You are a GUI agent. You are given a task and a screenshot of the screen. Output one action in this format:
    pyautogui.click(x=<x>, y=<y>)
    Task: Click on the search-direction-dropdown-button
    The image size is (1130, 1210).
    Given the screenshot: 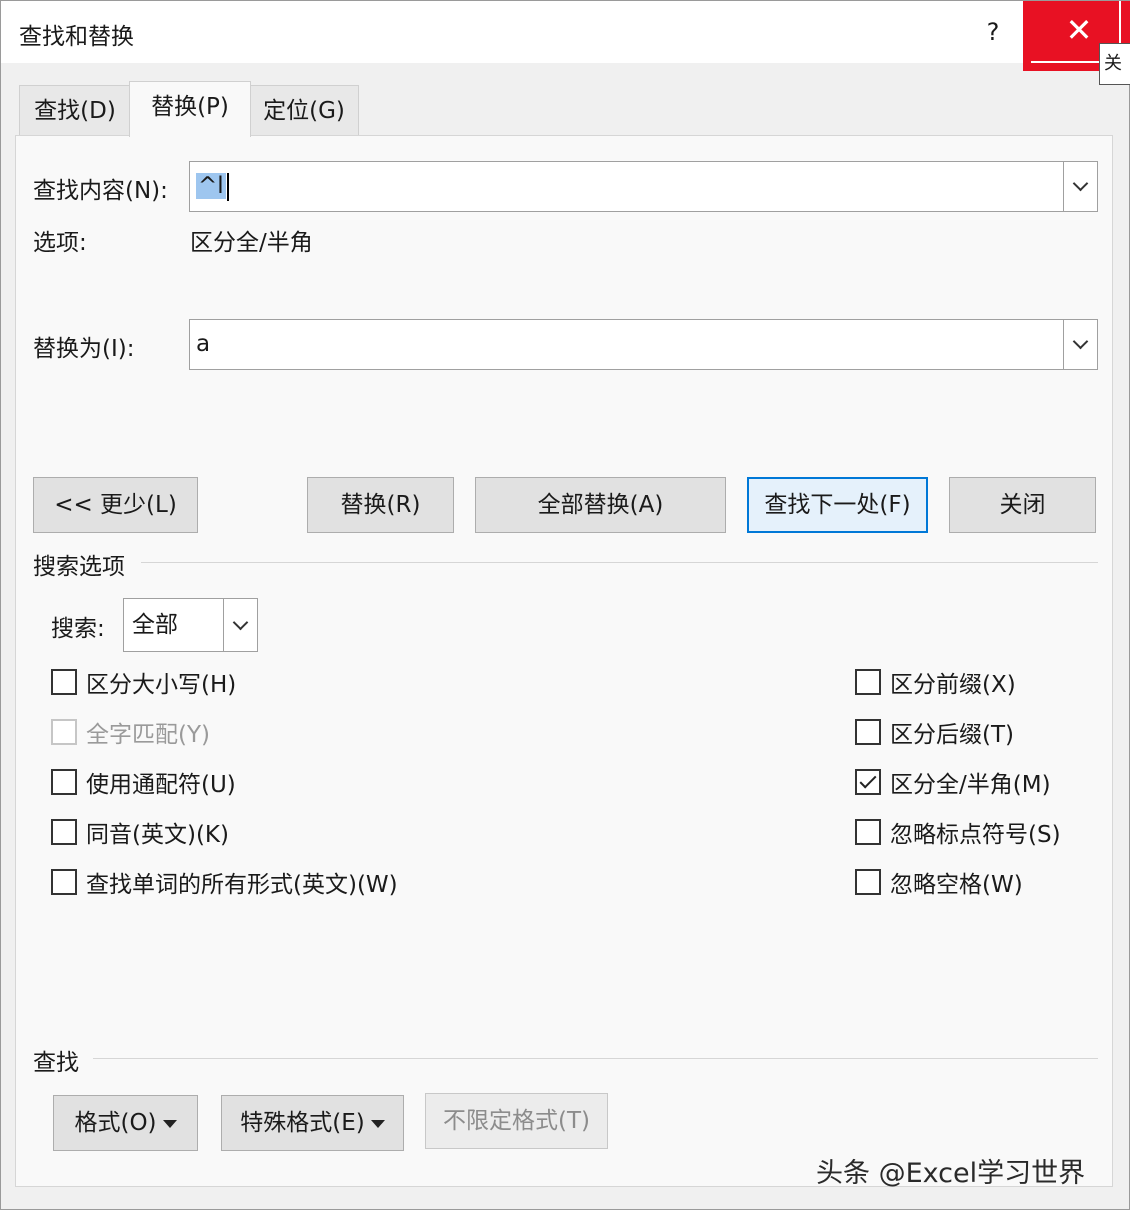 What is the action you would take?
    pyautogui.click(x=240, y=625)
    